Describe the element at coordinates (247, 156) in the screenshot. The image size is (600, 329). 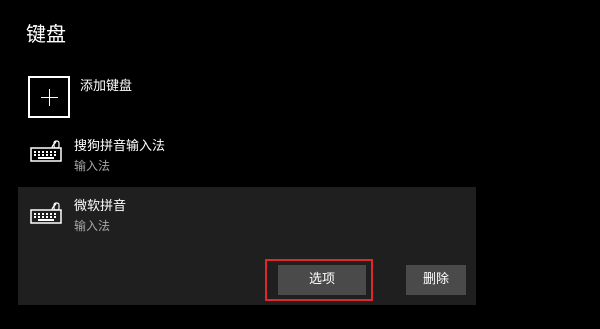
I see `keyboard-item-sogou: 搜狗拼音输入法 输入法` at that location.